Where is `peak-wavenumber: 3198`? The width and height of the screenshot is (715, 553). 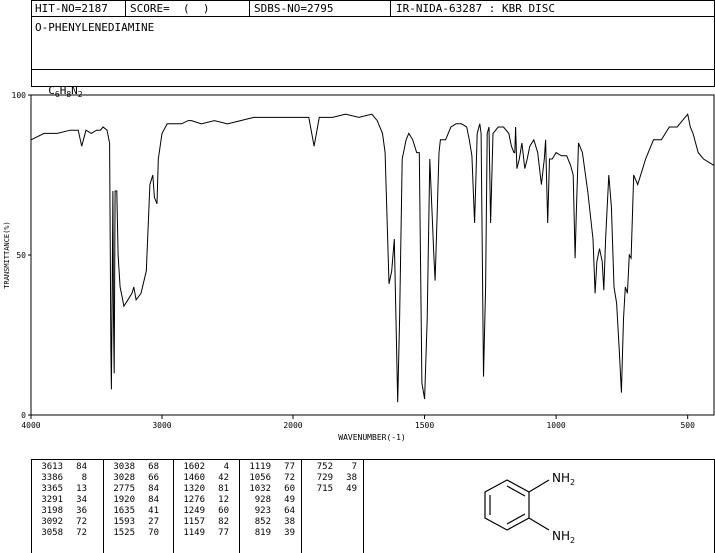
peak-wavenumber: 3198 is located at coordinates (52, 511).